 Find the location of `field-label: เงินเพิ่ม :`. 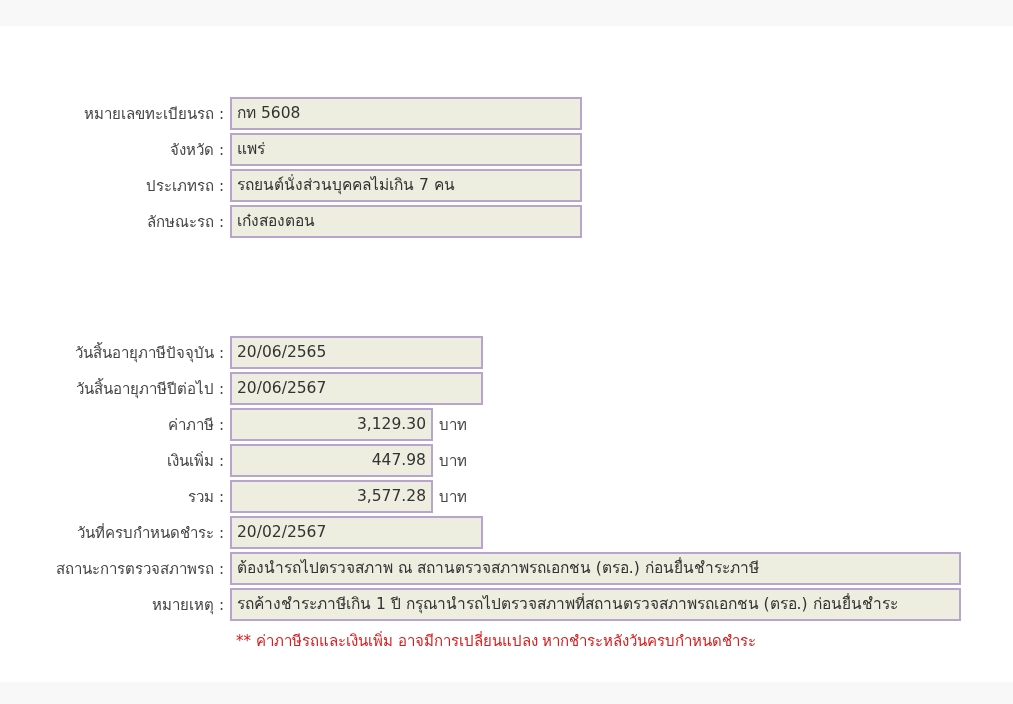

field-label: เงินเพิ่ม : is located at coordinates (195, 461).